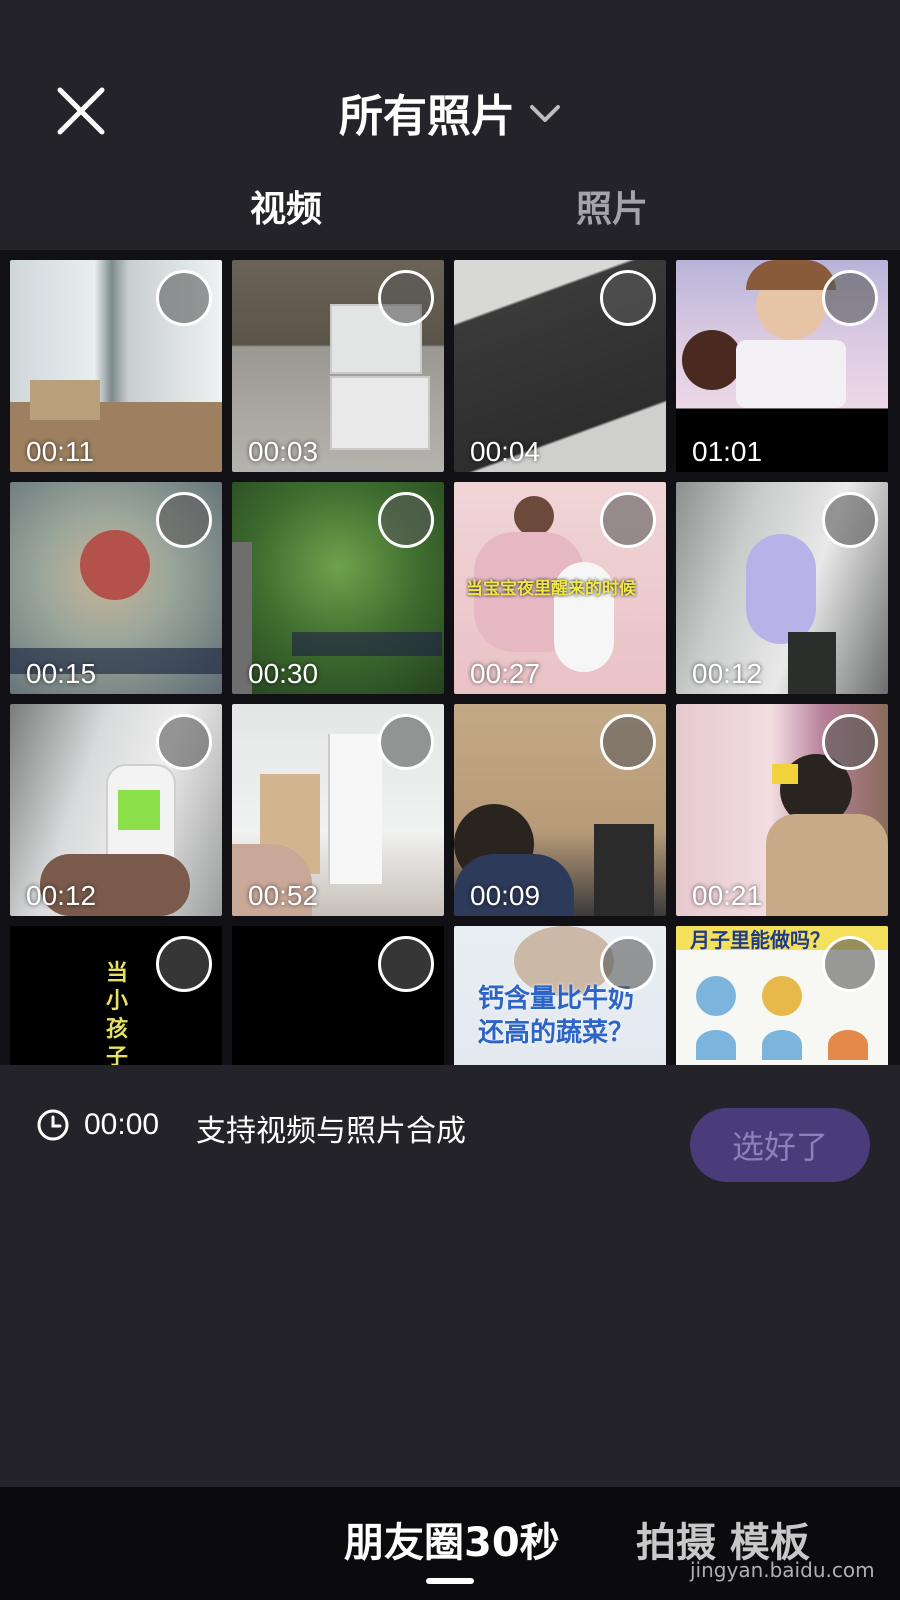 The width and height of the screenshot is (900, 1600). Describe the element at coordinates (122, 1124) in the screenshot. I see `total-duration: 00:00` at that location.